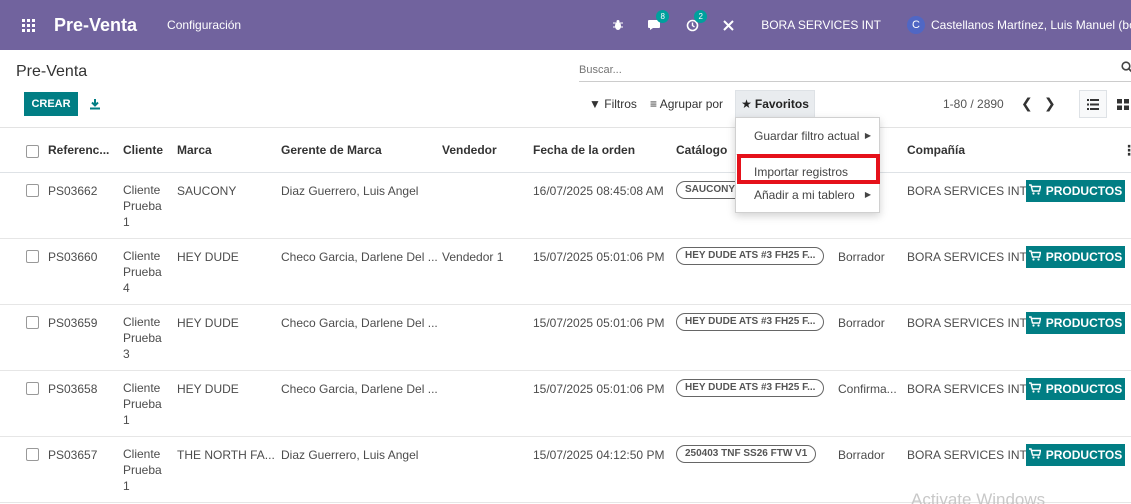 This screenshot has height=504, width=1131. Describe the element at coordinates (978, 497) in the screenshot. I see `windows-watermark: Activate Windows` at that location.